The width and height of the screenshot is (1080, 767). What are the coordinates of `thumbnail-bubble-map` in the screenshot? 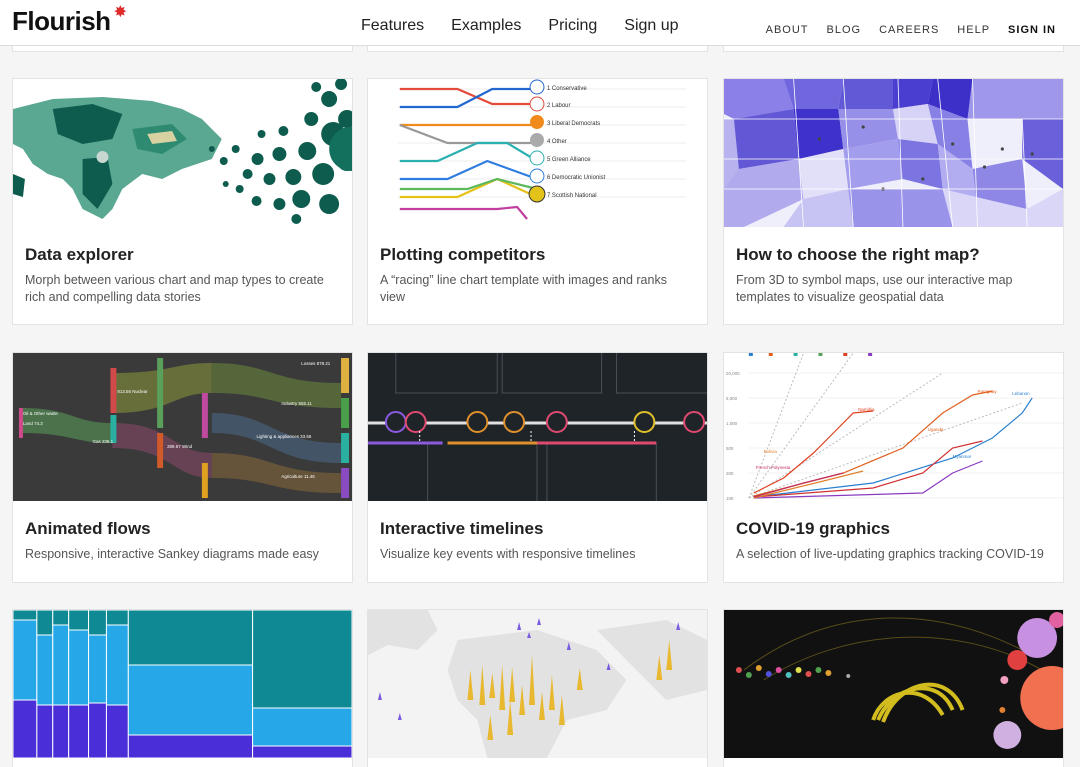 It's located at (893, 684).